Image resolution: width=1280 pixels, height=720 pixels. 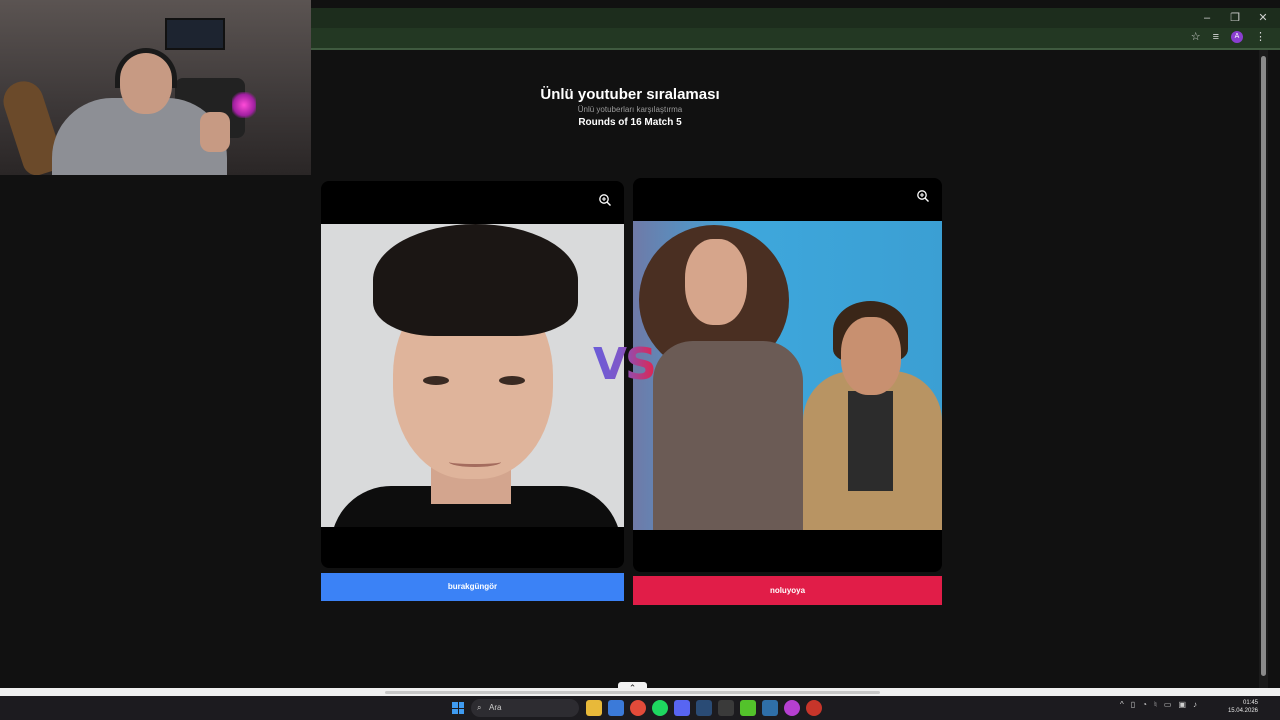 What do you see at coordinates (630, 109) in the screenshot?
I see `page-subtitle: Ünlü yotuberları karşılaştırma` at bounding box center [630, 109].